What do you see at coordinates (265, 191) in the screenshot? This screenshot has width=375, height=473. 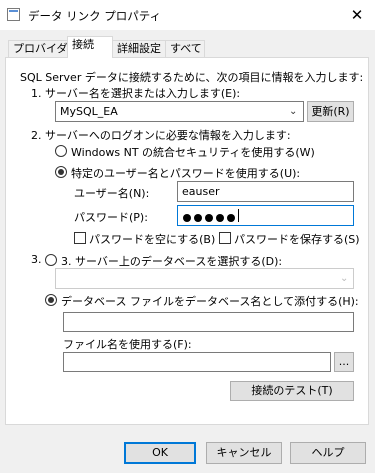 I see `username-input: eauser` at bounding box center [265, 191].